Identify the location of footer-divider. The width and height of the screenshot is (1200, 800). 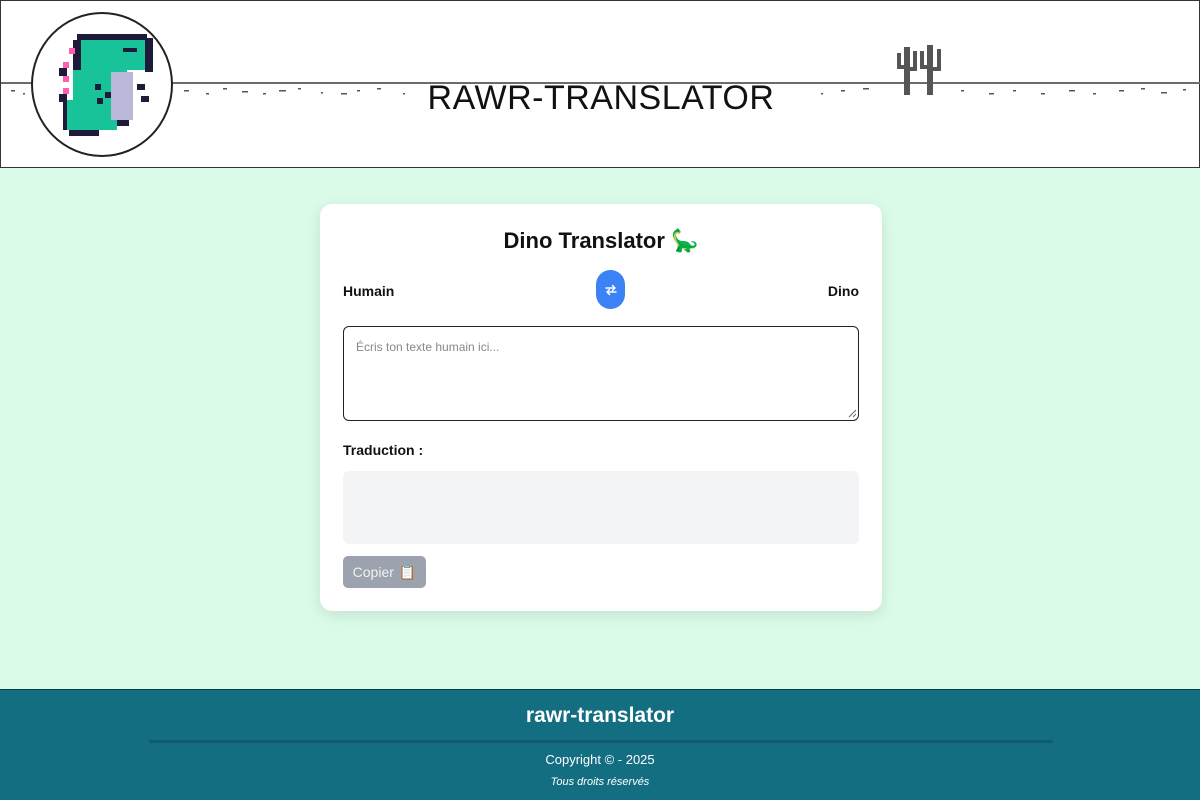
(601, 741).